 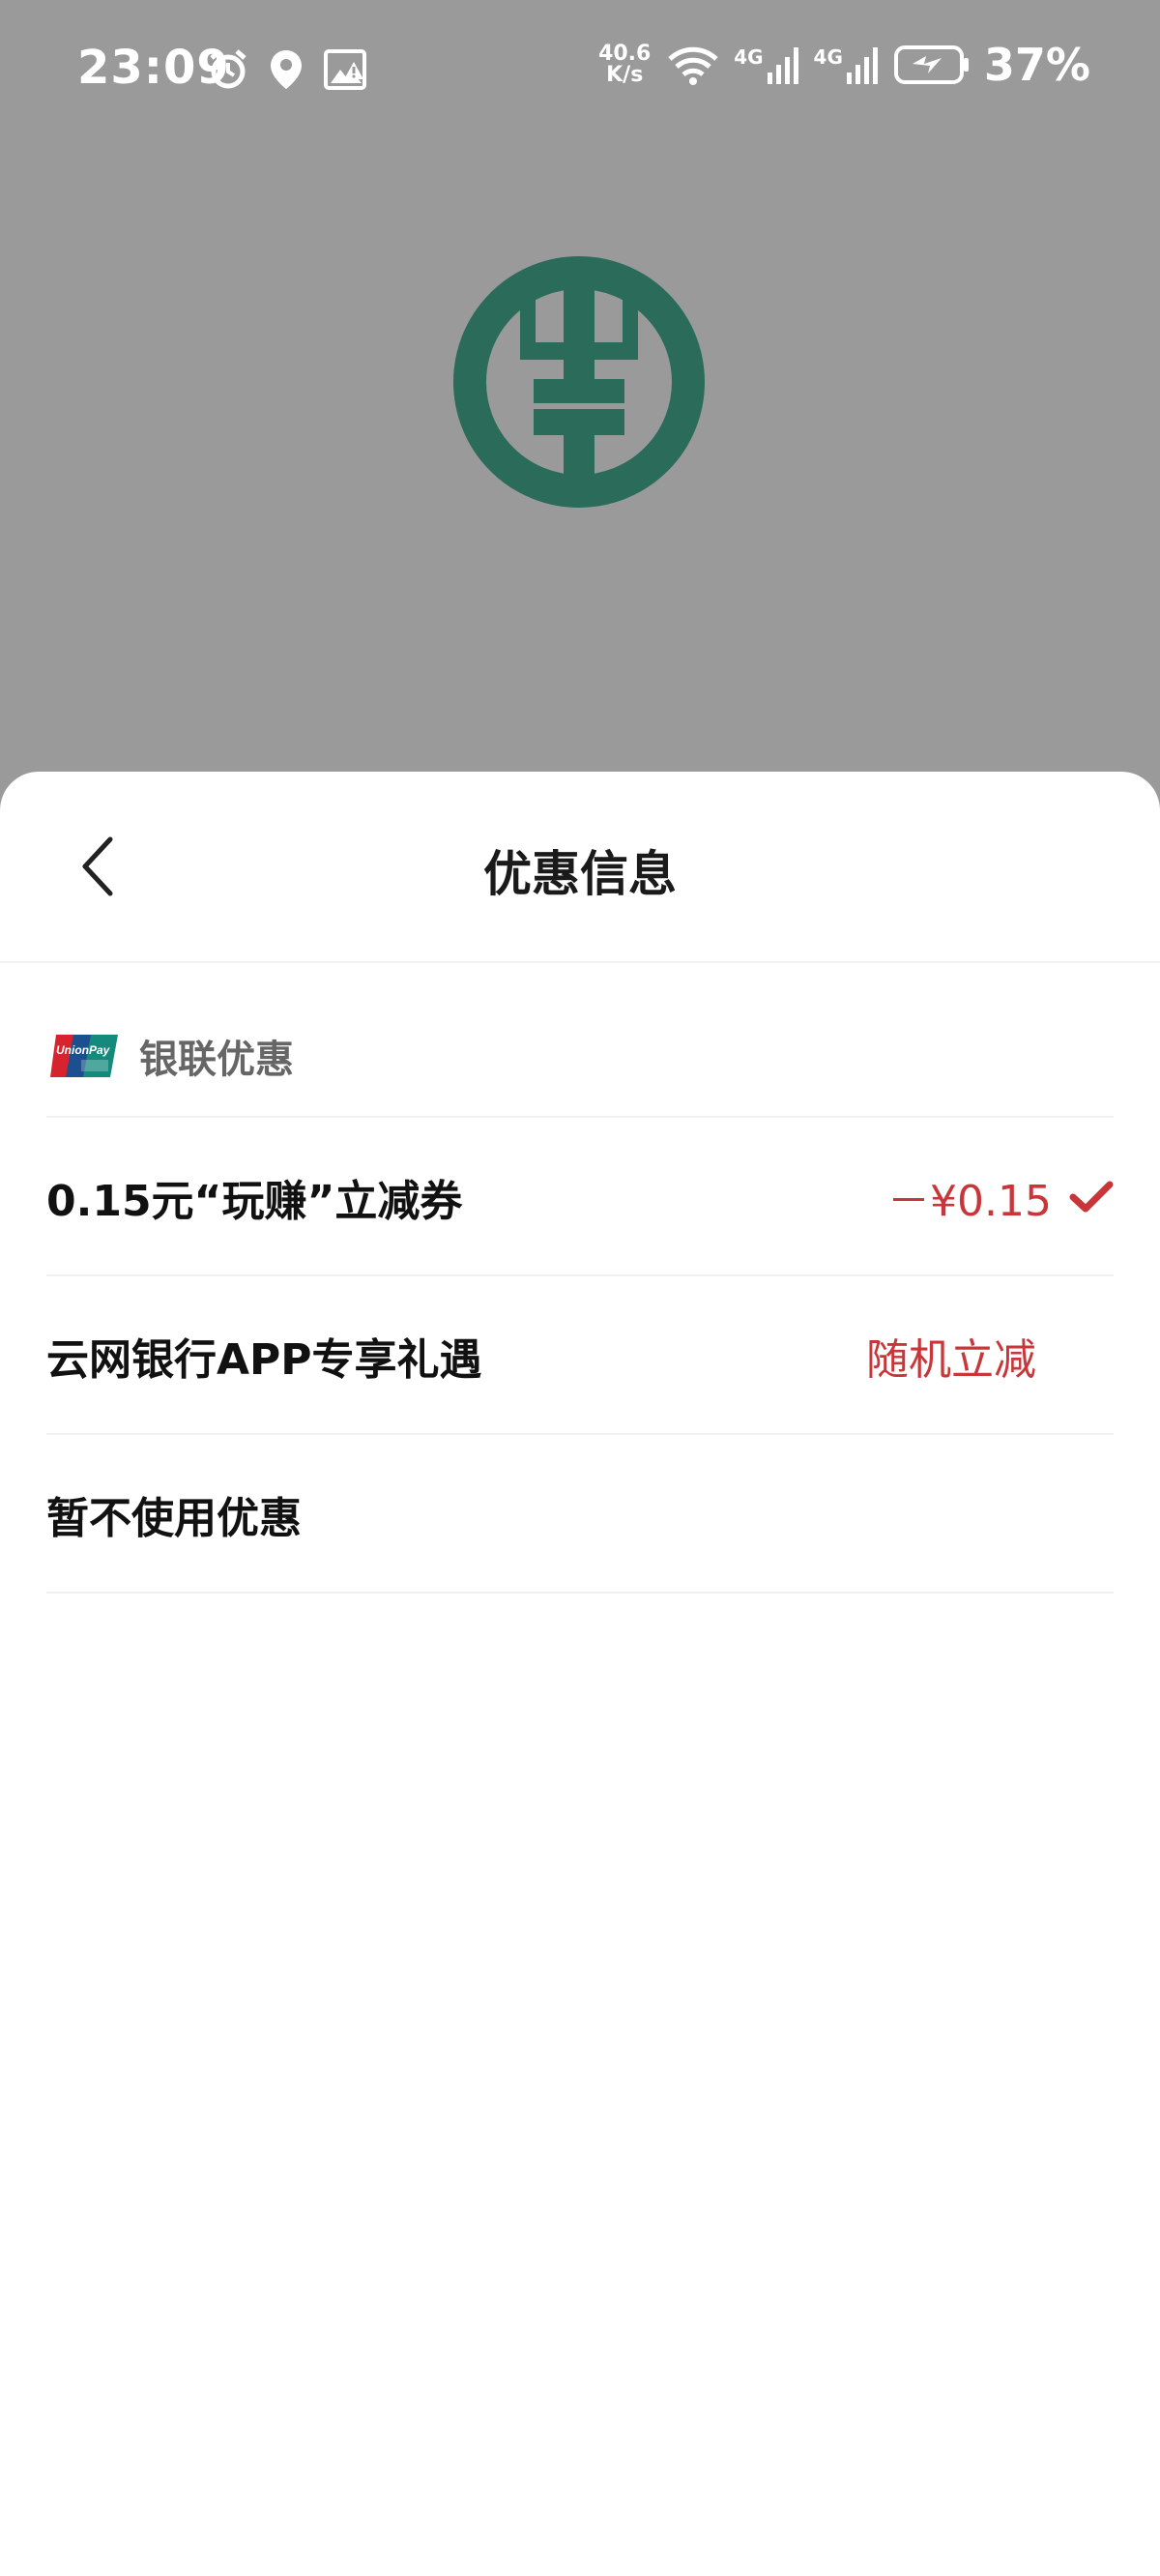 What do you see at coordinates (254, 1201) in the screenshot?
I see `discount-option-label: 0.15元“玩赚”立减券` at bounding box center [254, 1201].